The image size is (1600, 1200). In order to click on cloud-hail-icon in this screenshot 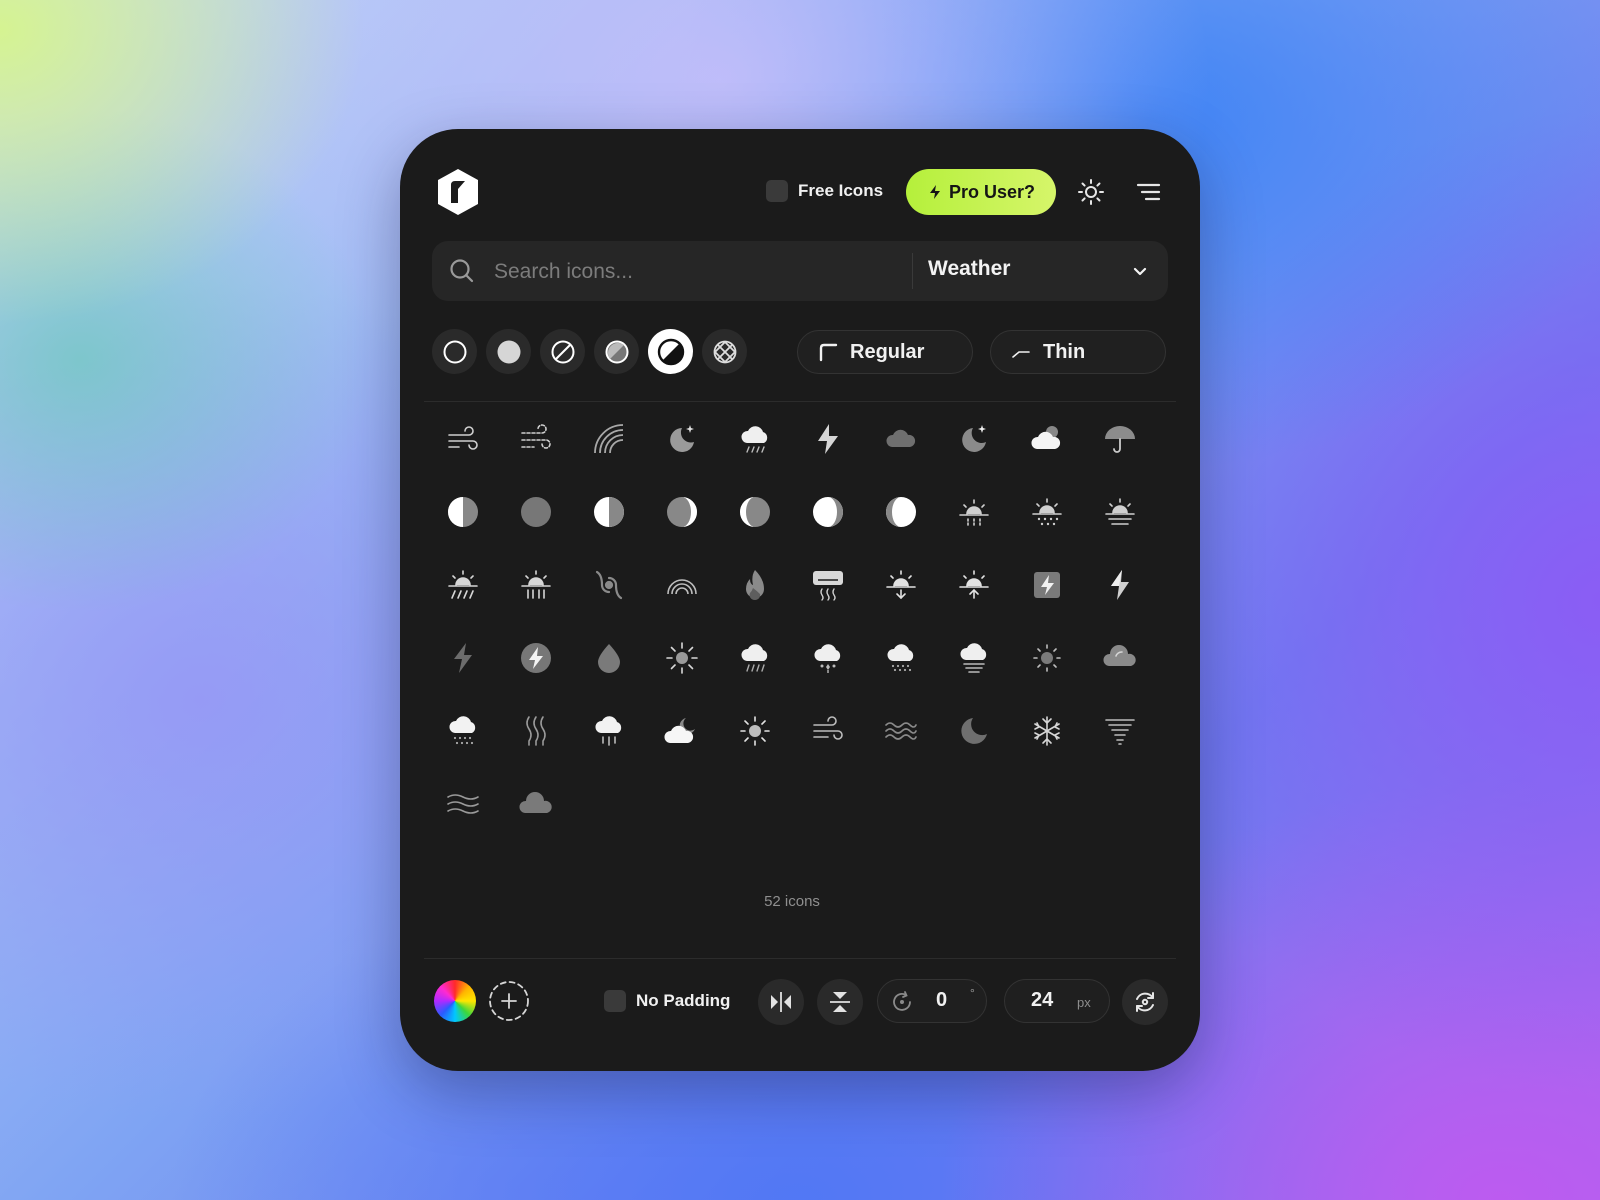, I will do `click(827, 657)`.